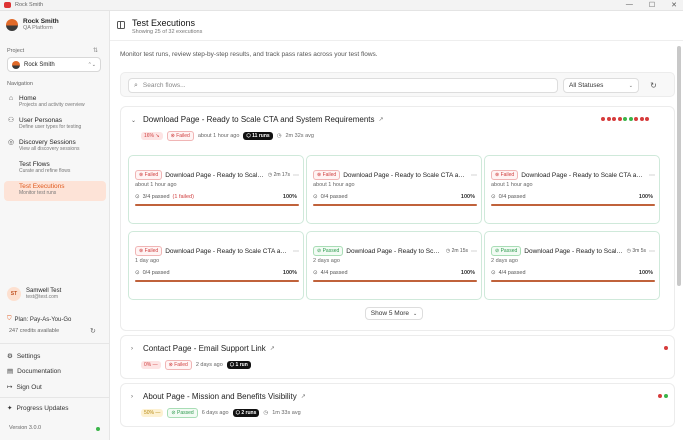 The width and height of the screenshot is (683, 440). What do you see at coordinates (24, 387) in the screenshot?
I see `sign-out-link: ↦ Sign Out` at bounding box center [24, 387].